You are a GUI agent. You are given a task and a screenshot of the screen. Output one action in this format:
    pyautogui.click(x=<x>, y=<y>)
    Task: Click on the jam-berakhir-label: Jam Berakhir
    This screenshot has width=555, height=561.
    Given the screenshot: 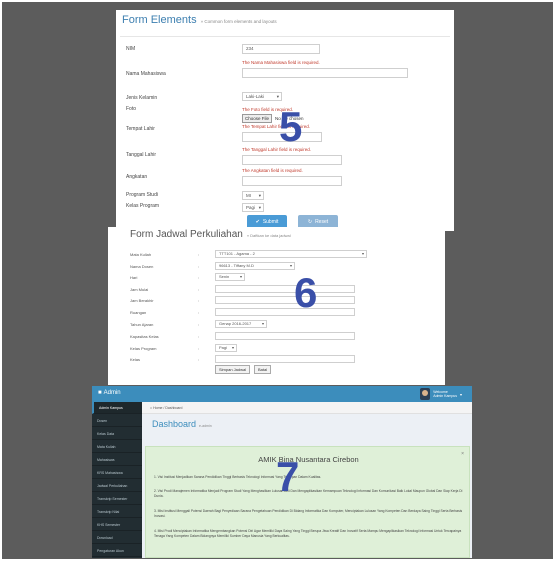 What is the action you would take?
    pyautogui.click(x=142, y=300)
    